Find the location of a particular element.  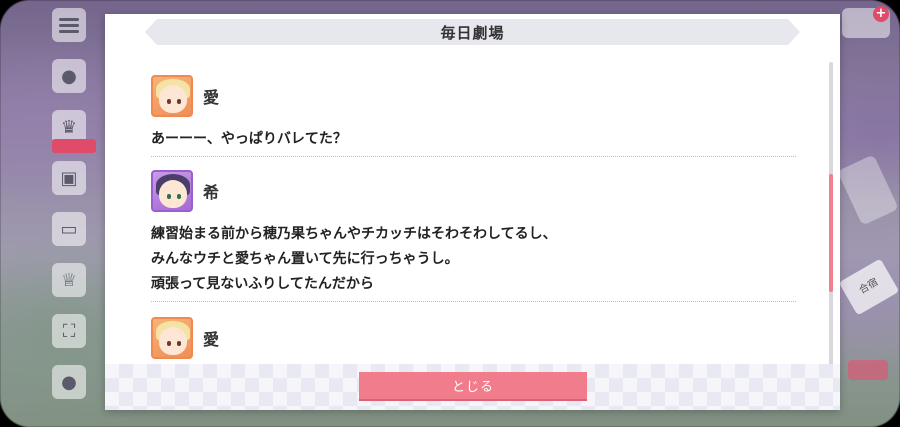

side-menu: ● ♛ ▣ ▭ ♕ ⛶ ● is located at coordinates (74, 212).